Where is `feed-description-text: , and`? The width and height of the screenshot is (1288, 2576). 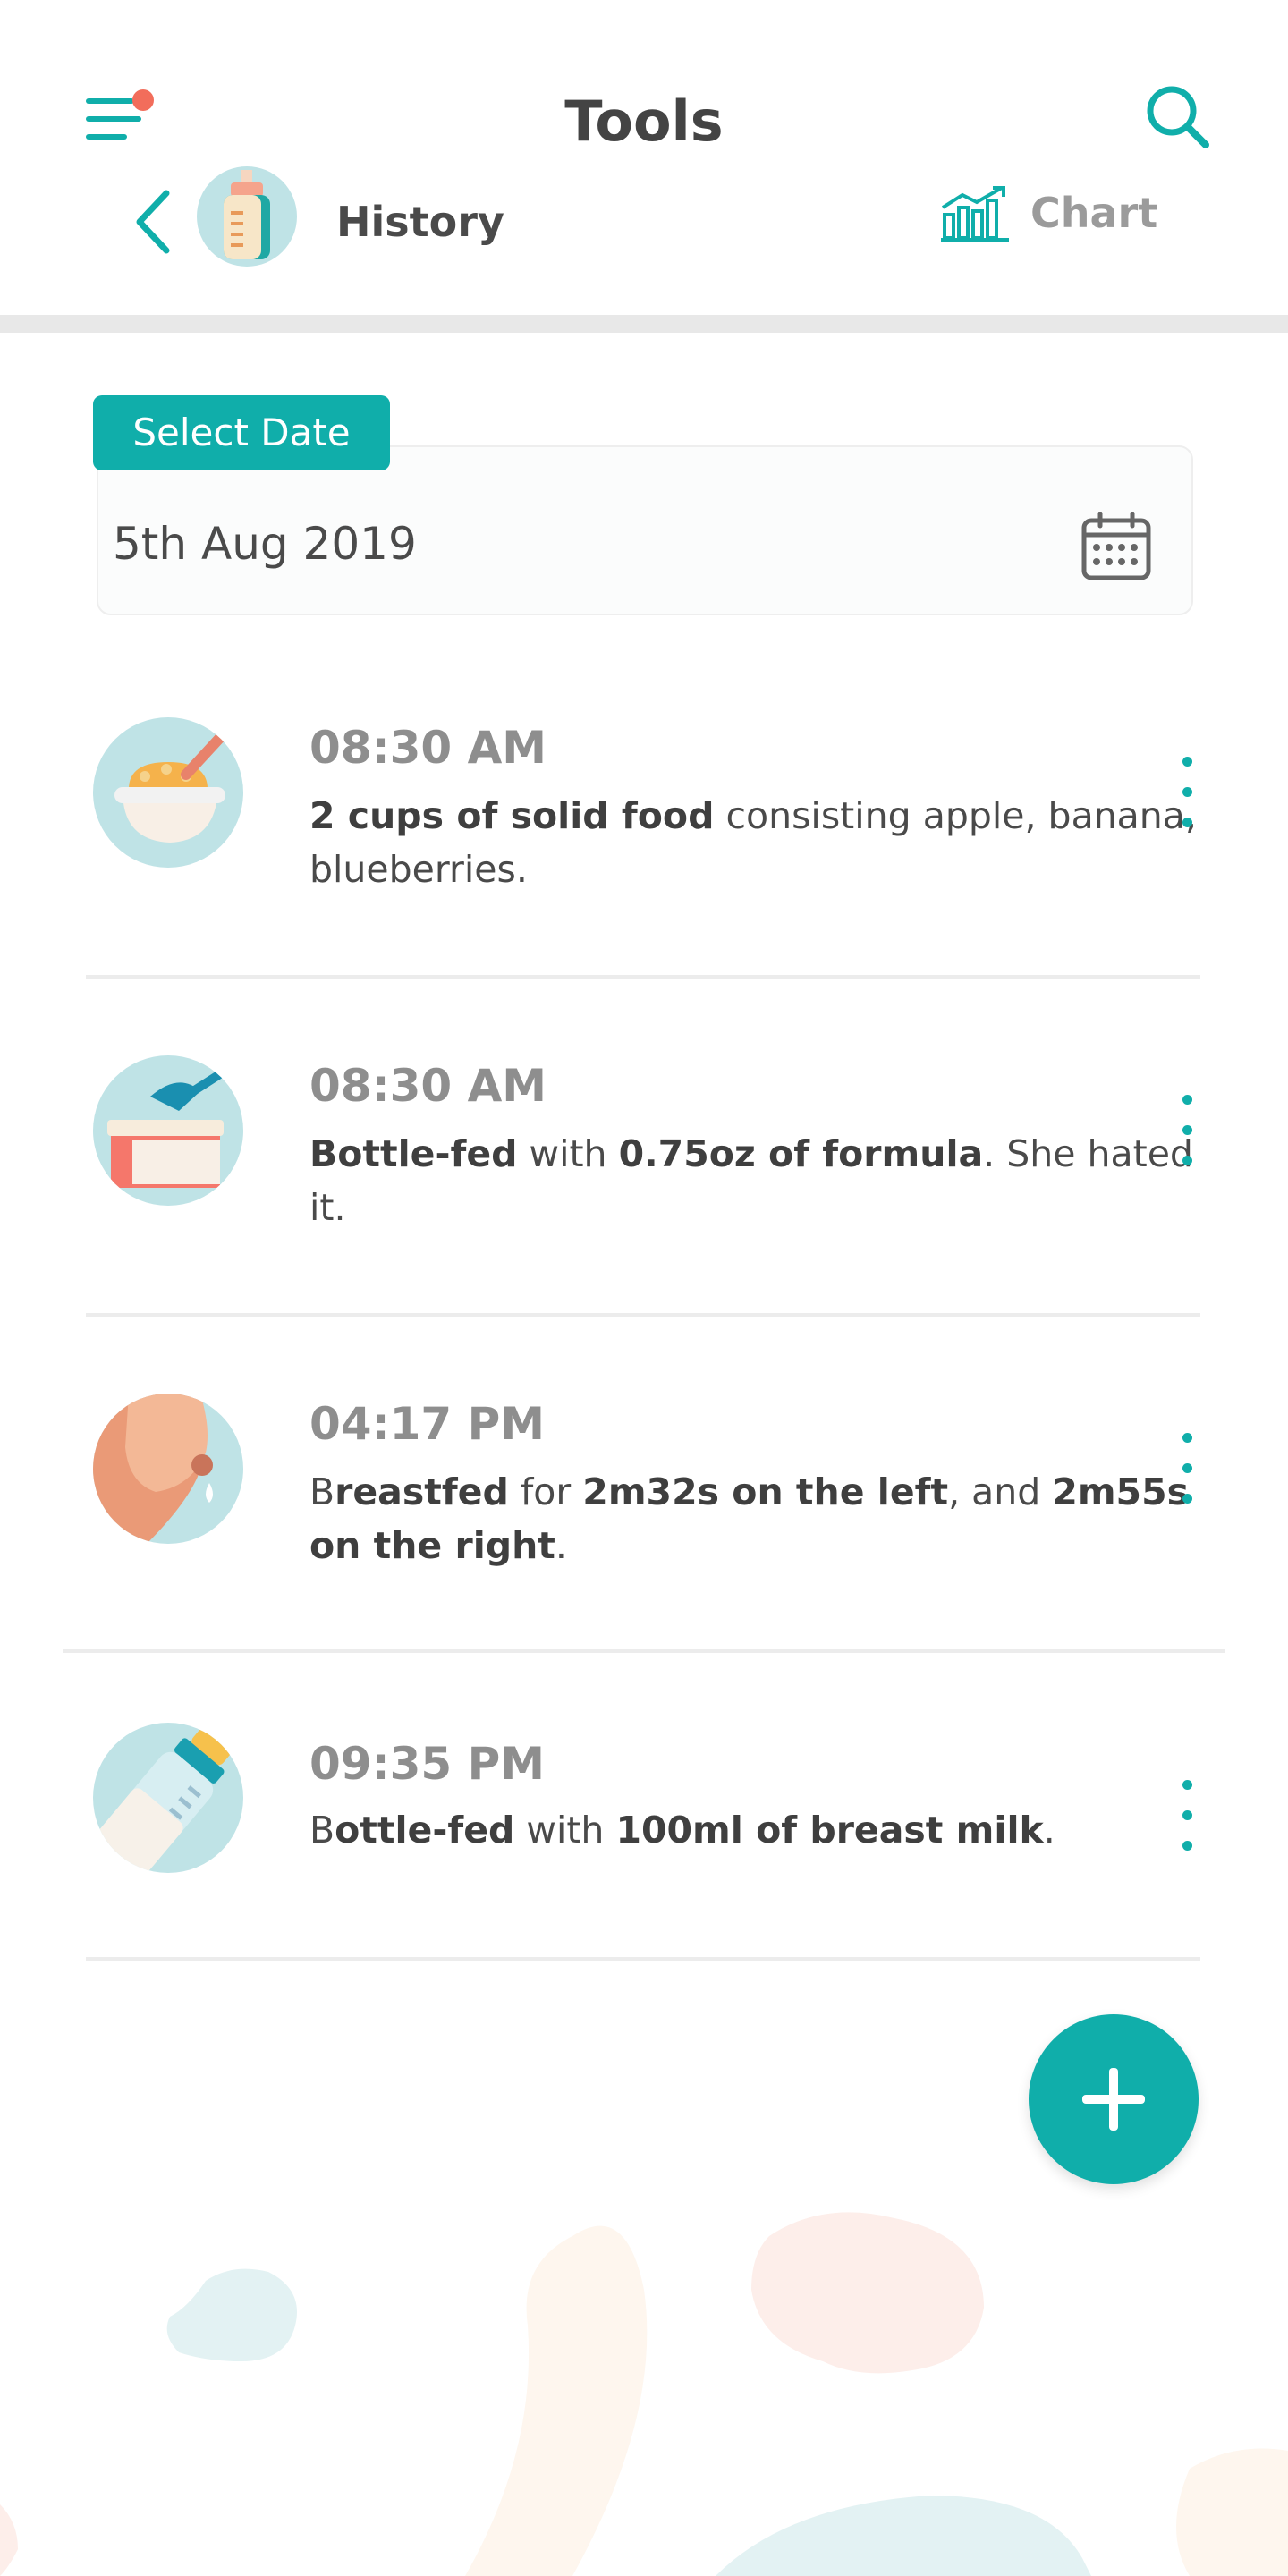 feed-description-text: , and is located at coordinates (1000, 1491).